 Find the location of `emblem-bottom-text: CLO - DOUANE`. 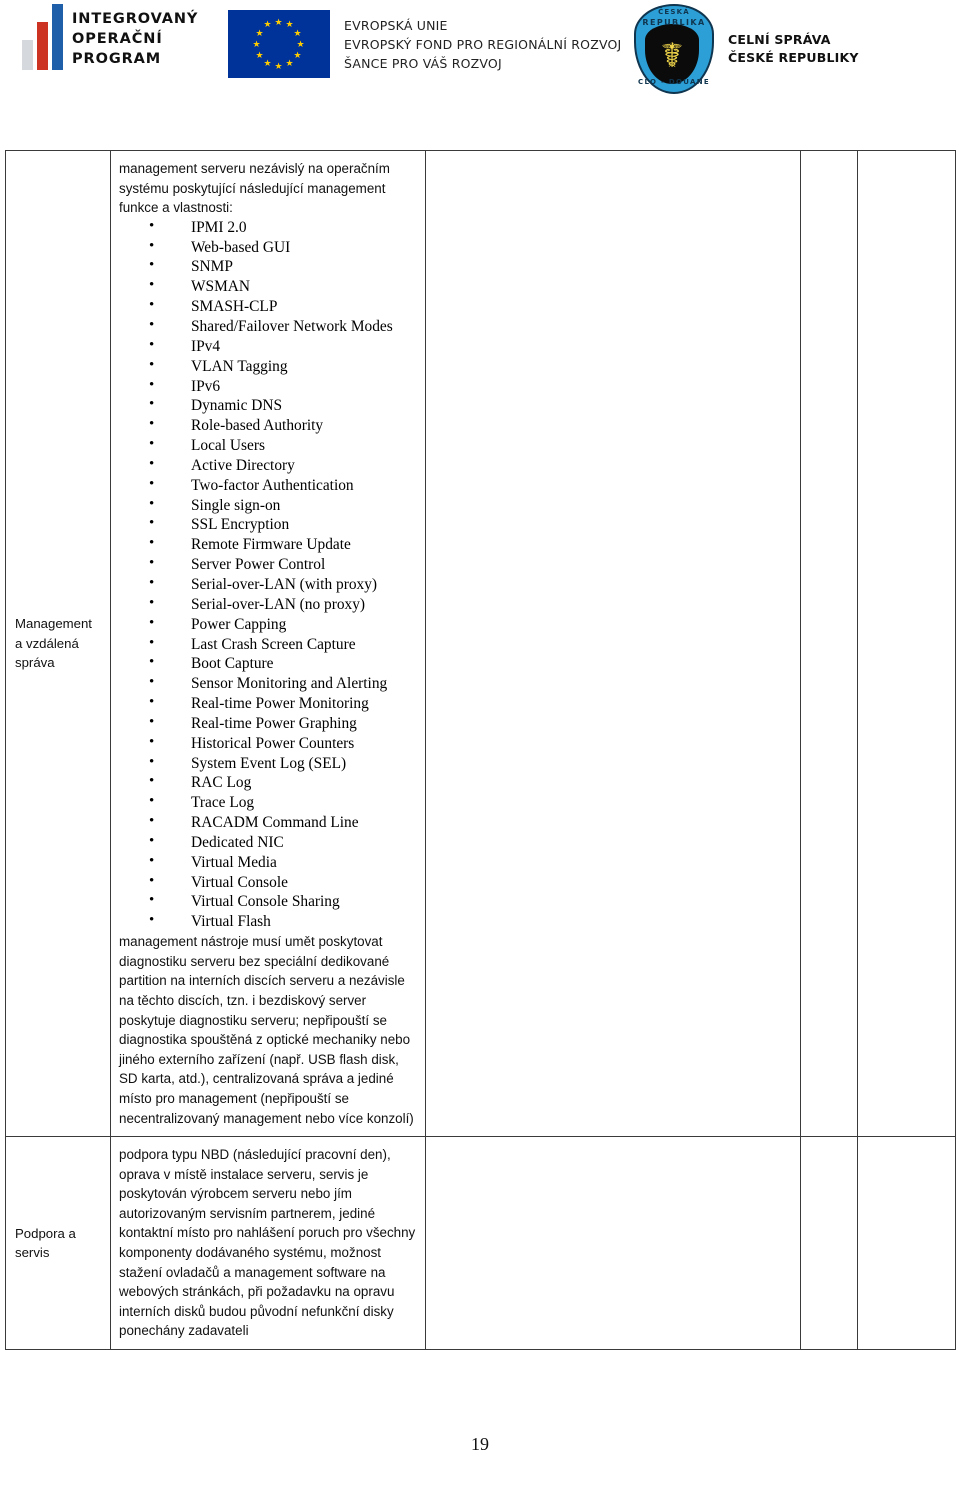

emblem-bottom-text: CLO - DOUANE is located at coordinates (674, 82).